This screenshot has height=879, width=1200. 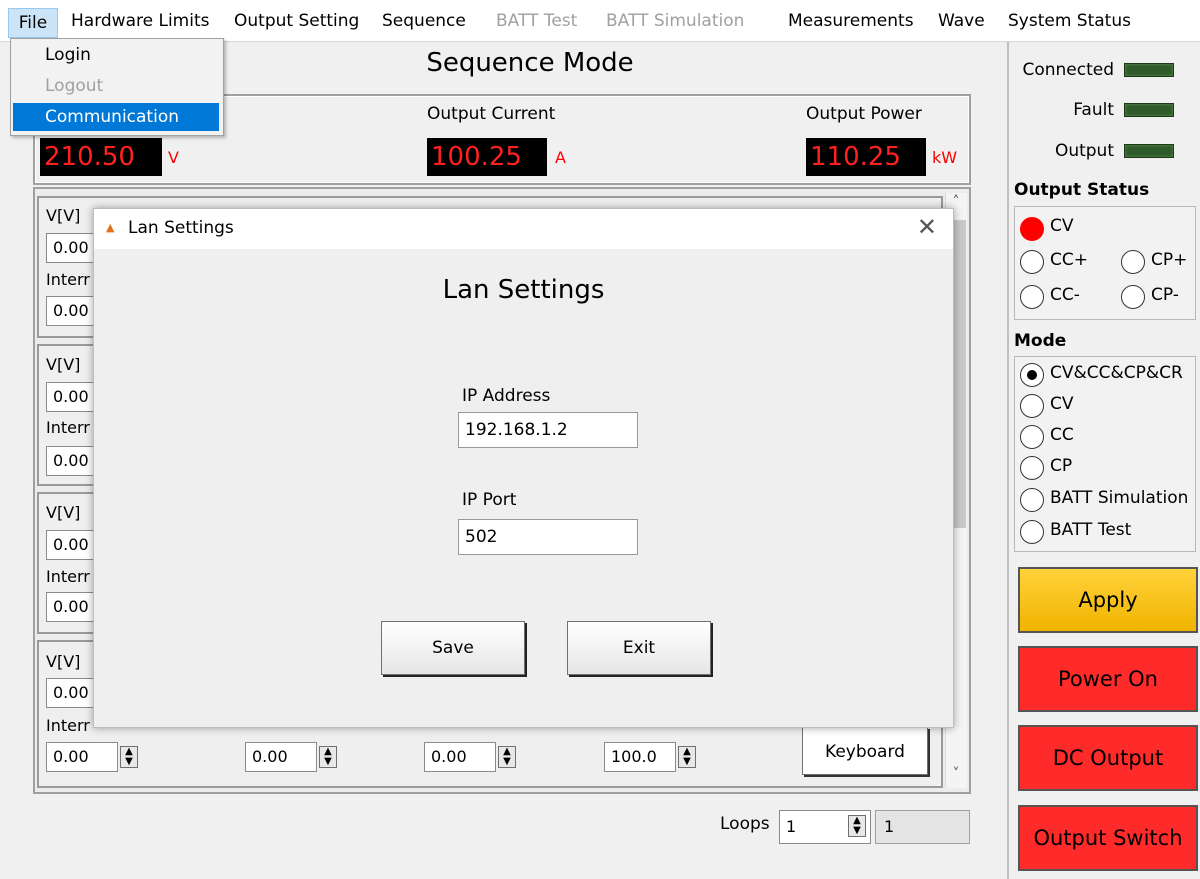 I want to click on mode-radio-cv, so click(x=1032, y=406).